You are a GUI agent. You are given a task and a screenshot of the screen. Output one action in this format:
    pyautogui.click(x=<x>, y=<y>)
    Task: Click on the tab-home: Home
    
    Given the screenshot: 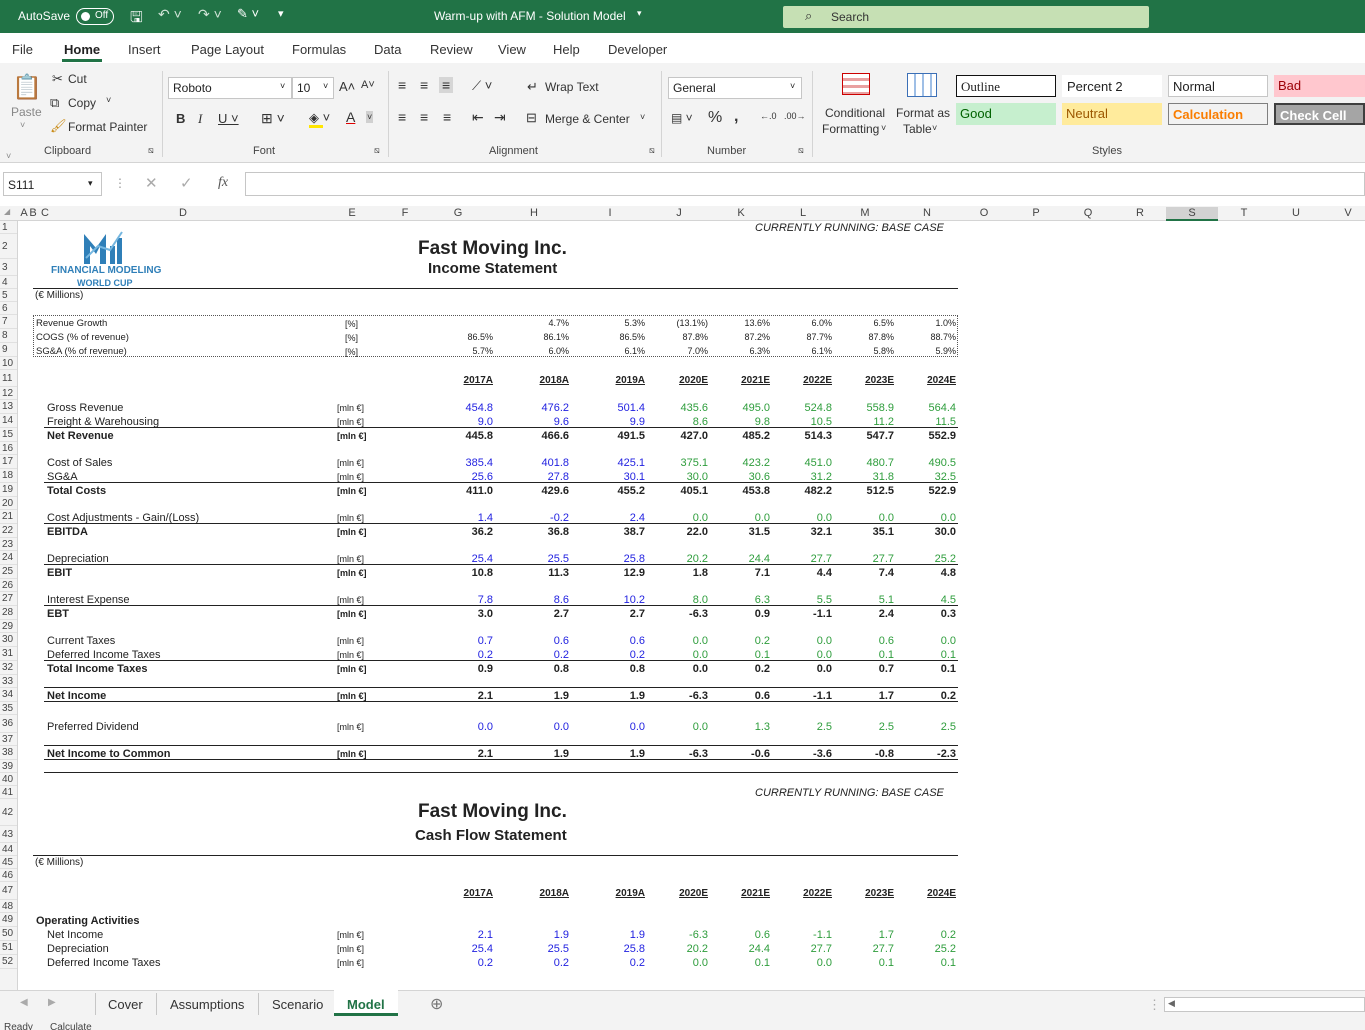 What is the action you would take?
    pyautogui.click(x=82, y=49)
    